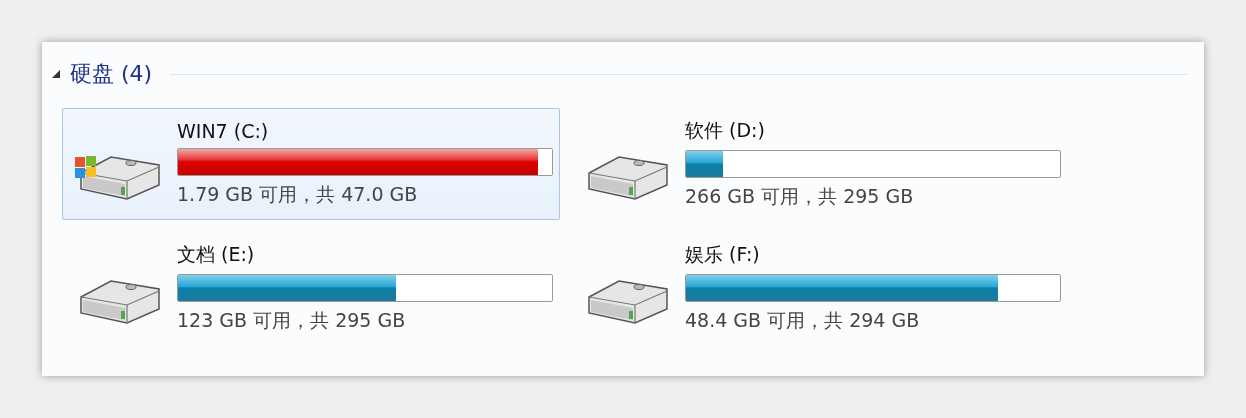 The image size is (1246, 418). I want to click on free-space-text: 1.79 GB 可用，共 47.0 GB, so click(298, 194).